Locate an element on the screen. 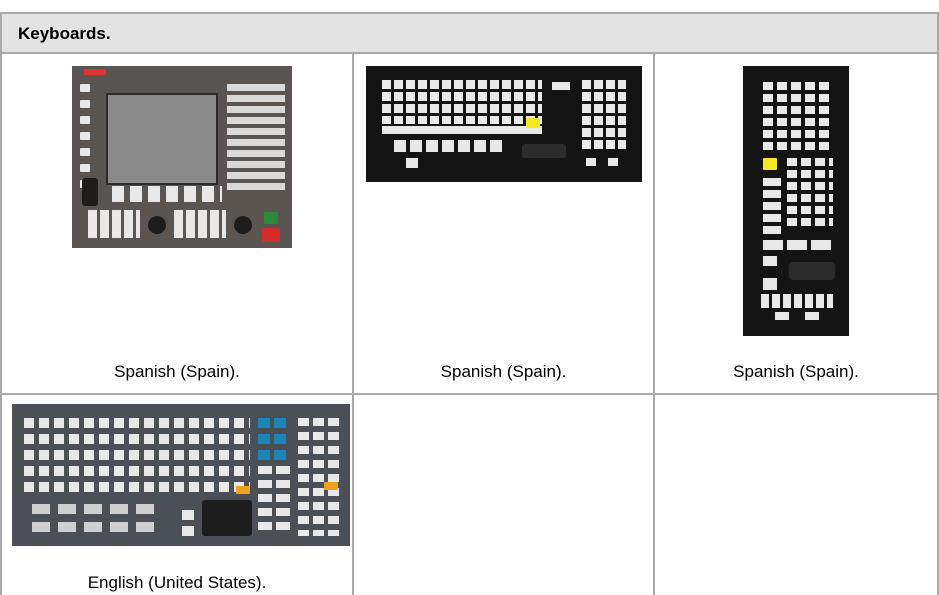 Image resolution: width=939 pixels, height=595 pixels. keyboard-vertical-image is located at coordinates (796, 201).